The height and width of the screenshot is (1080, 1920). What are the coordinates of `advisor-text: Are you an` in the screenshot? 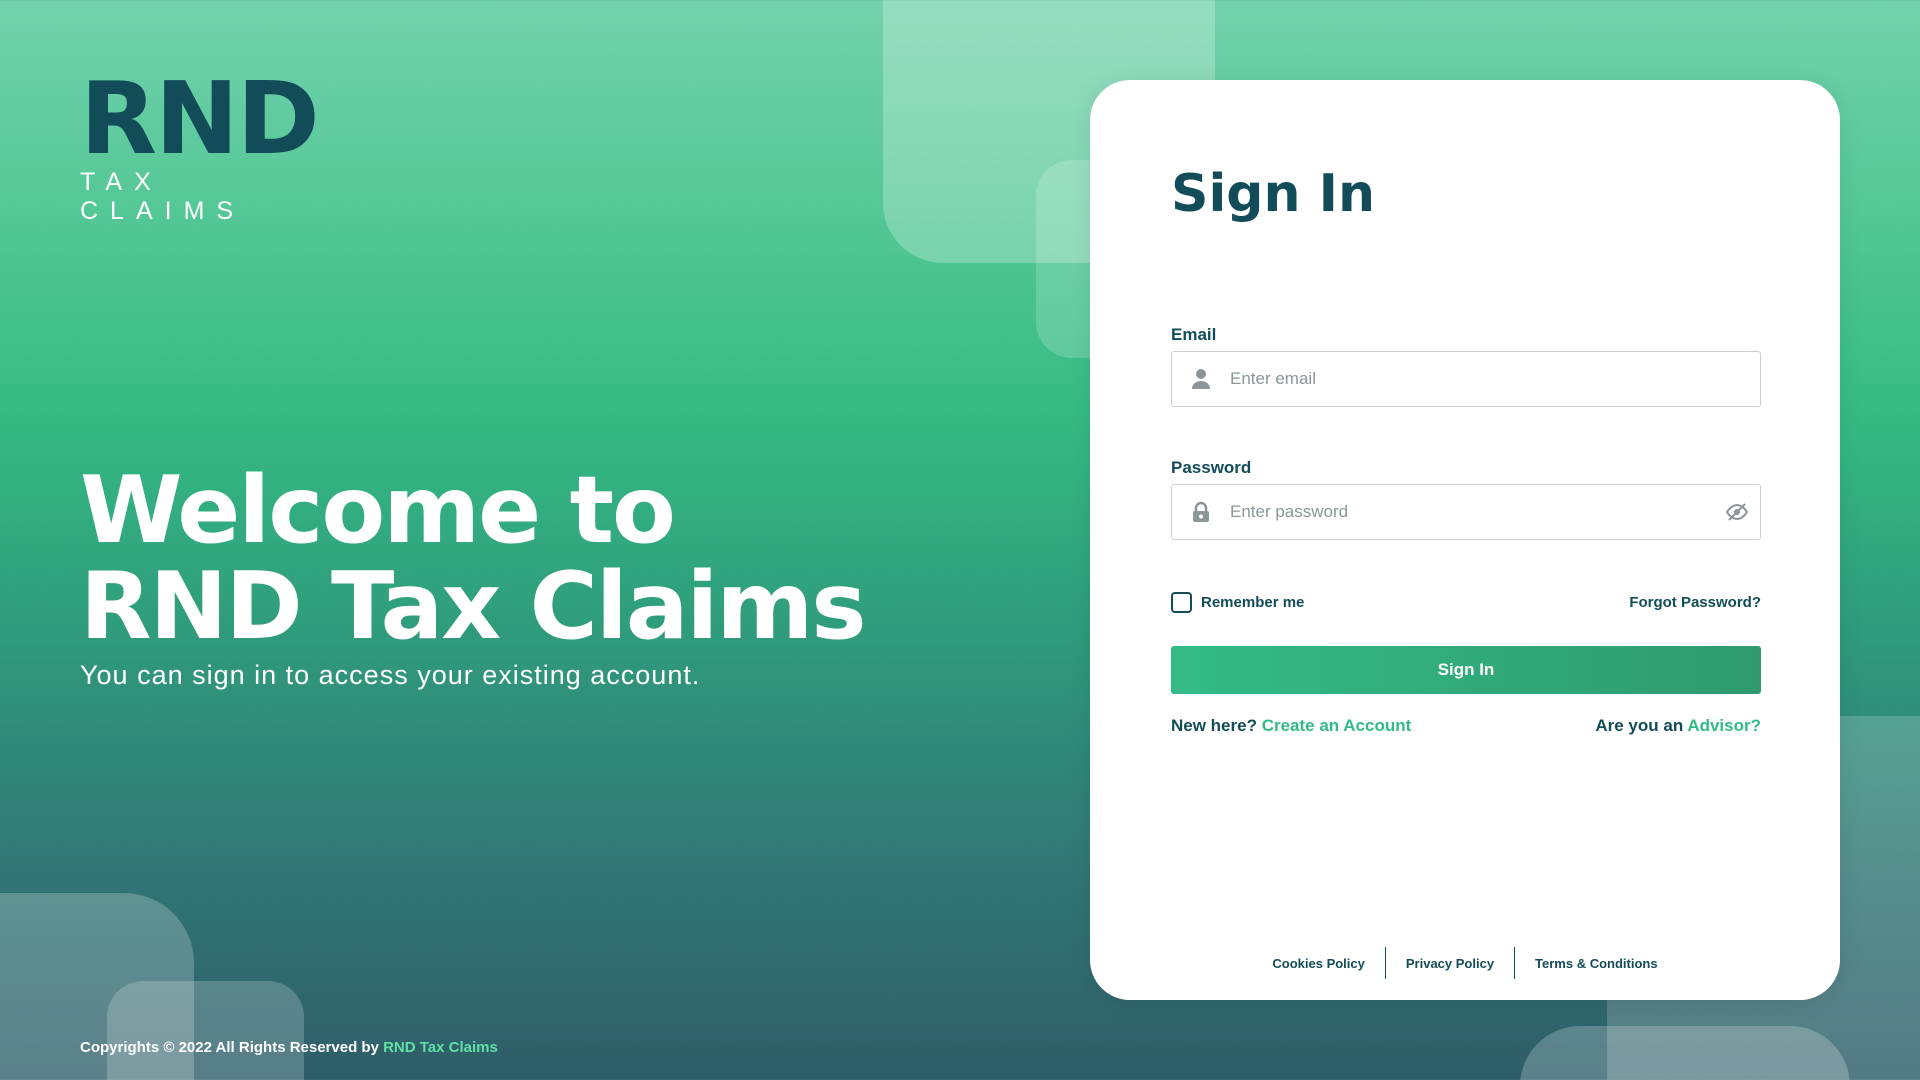 It's located at (1641, 725).